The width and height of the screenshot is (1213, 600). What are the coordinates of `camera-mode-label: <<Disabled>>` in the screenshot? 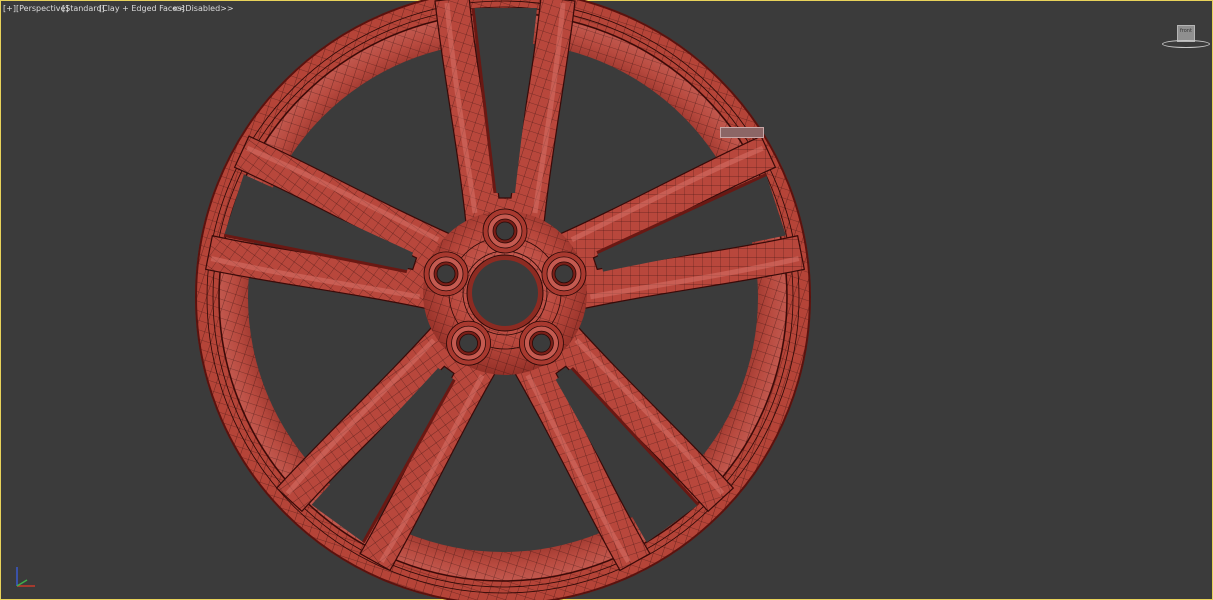 It's located at (203, 9).